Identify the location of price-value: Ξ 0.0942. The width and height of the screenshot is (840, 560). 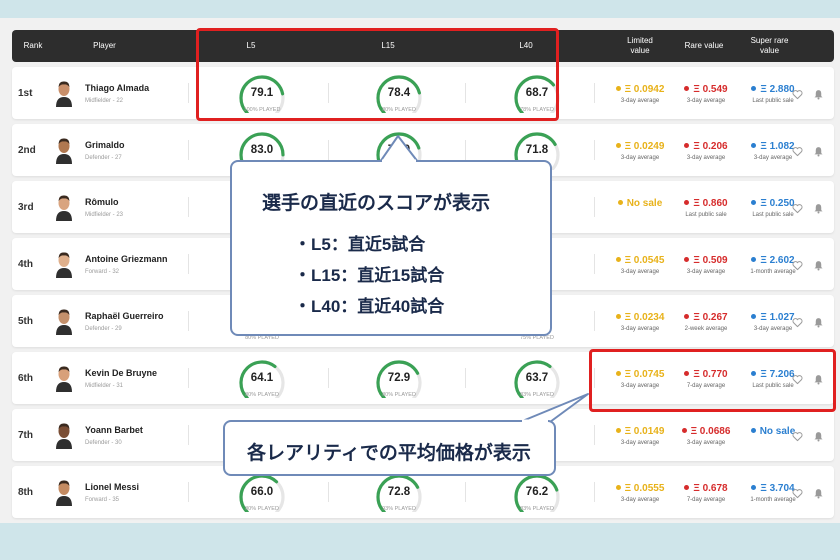
(640, 89).